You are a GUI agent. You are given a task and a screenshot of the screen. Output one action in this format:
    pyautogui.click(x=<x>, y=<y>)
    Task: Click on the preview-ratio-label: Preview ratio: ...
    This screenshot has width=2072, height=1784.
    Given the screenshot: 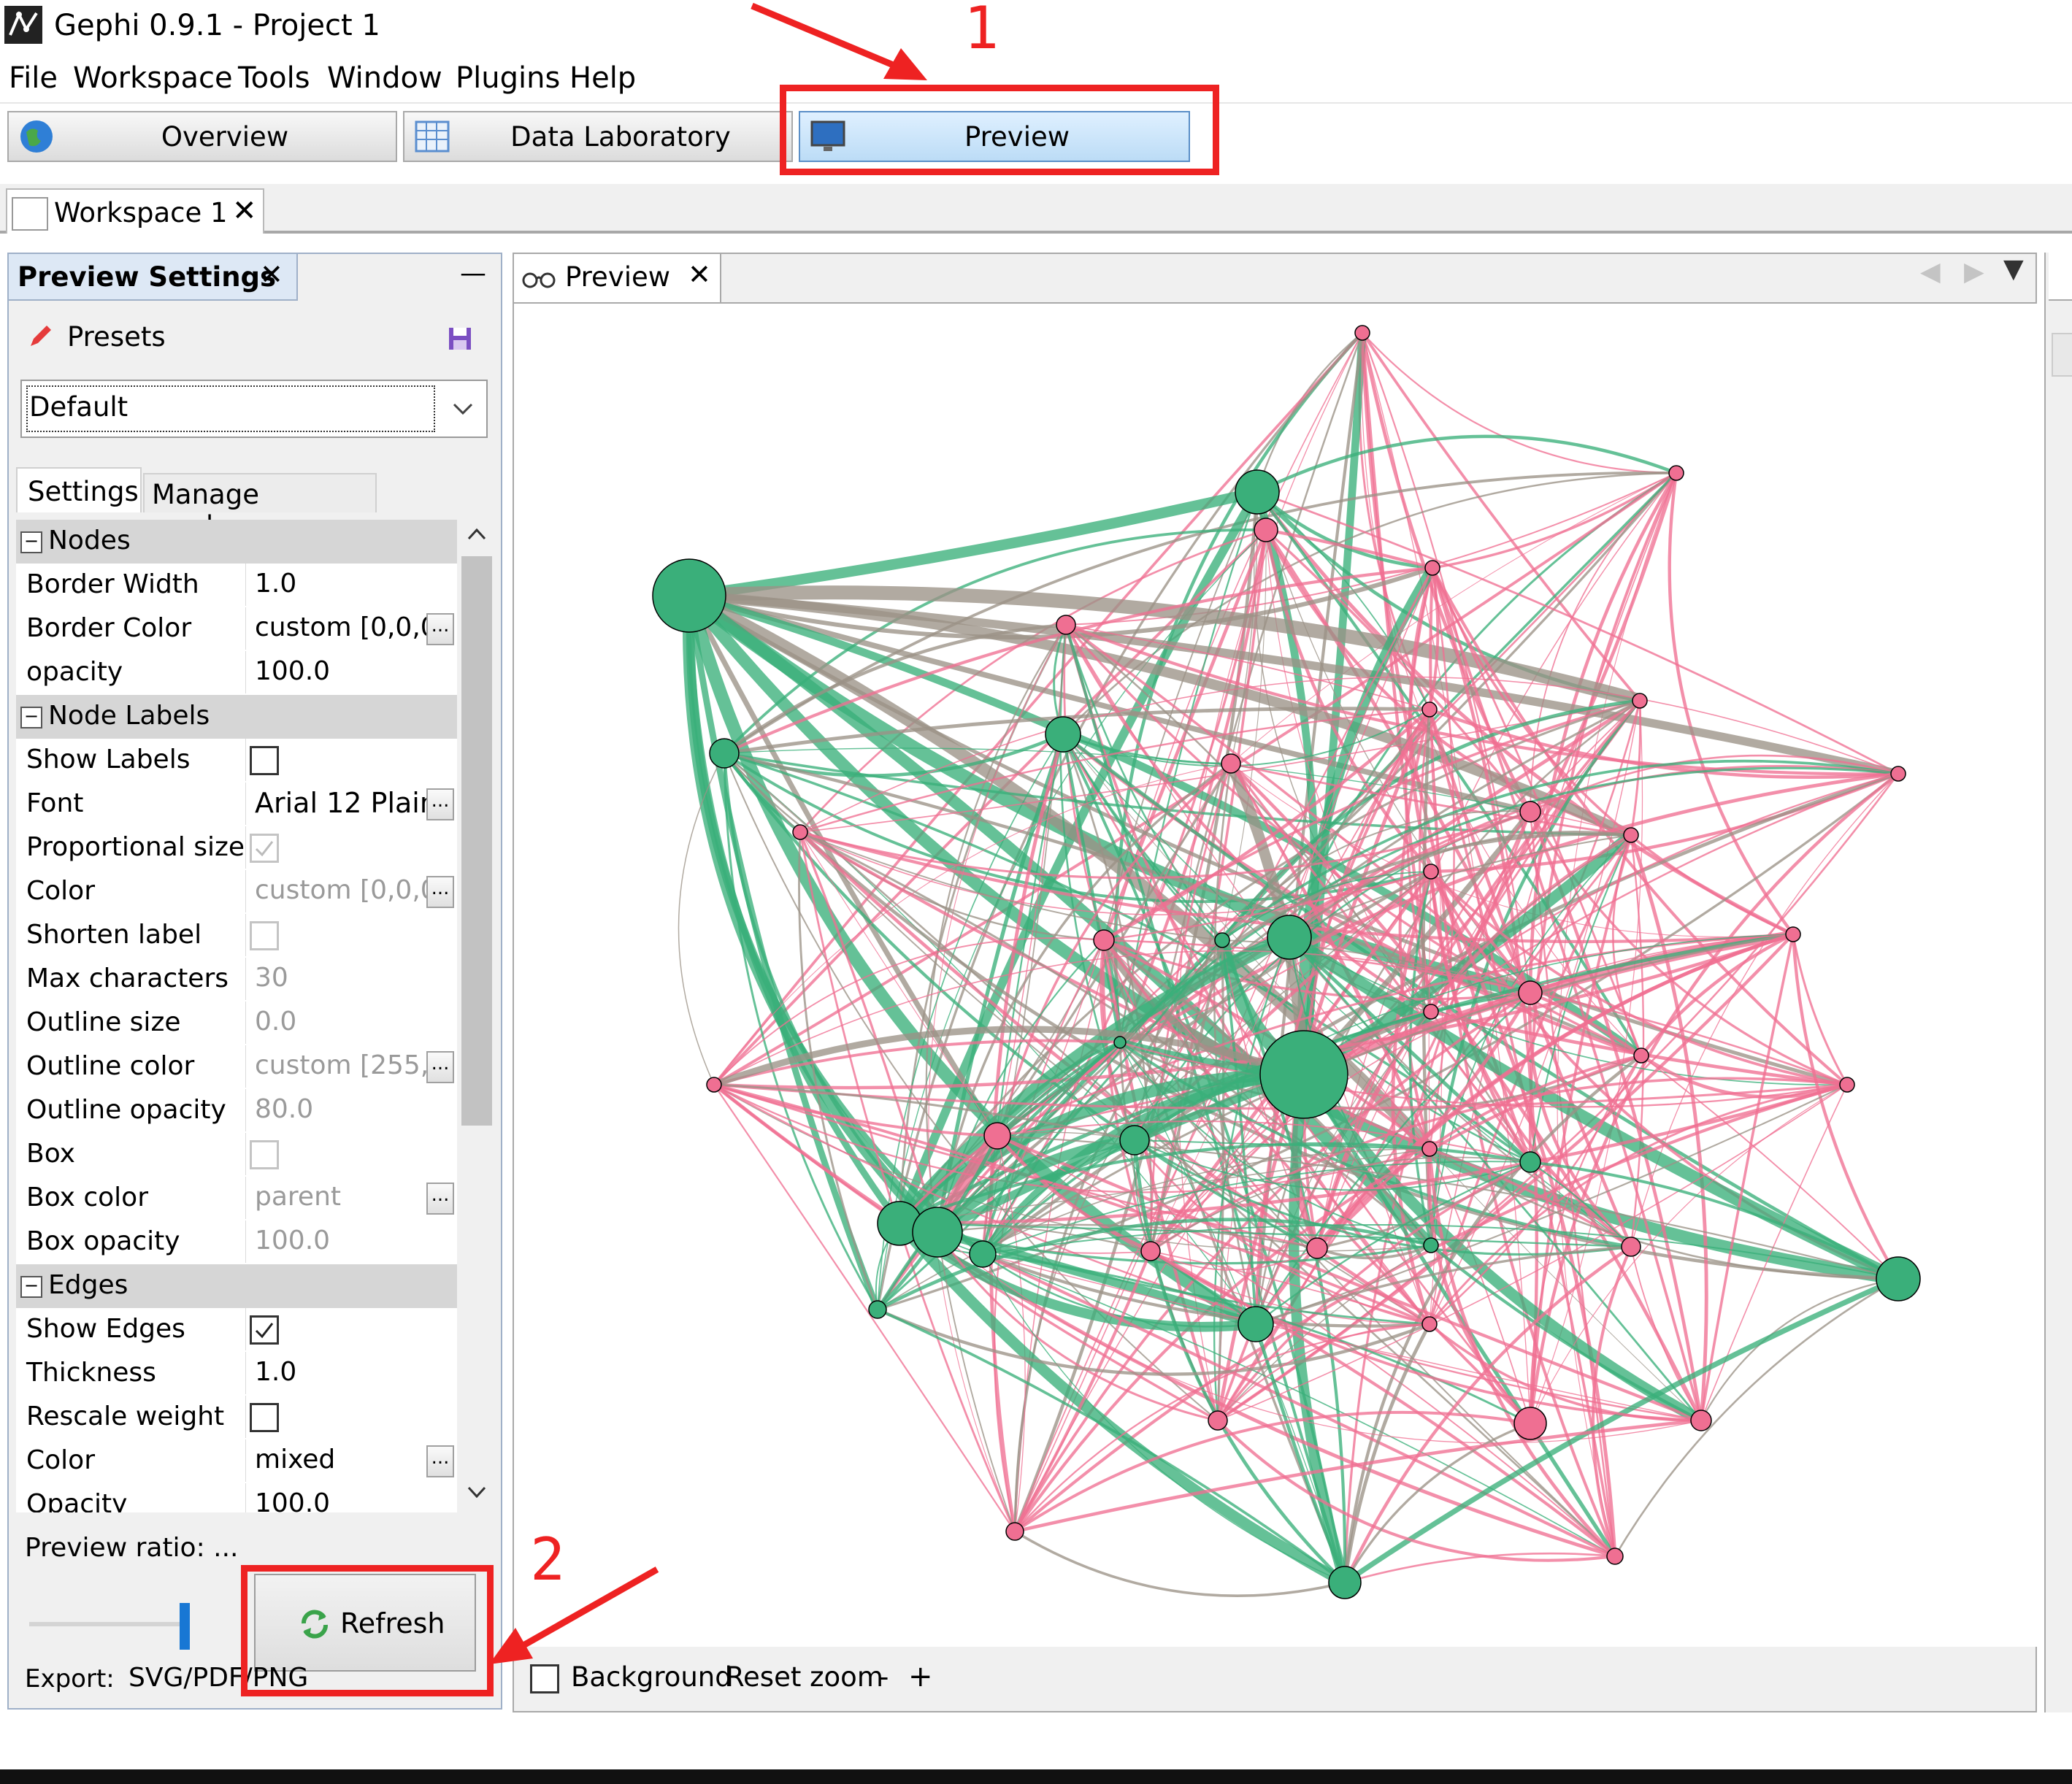 What is the action you would take?
    pyautogui.click(x=132, y=1548)
    